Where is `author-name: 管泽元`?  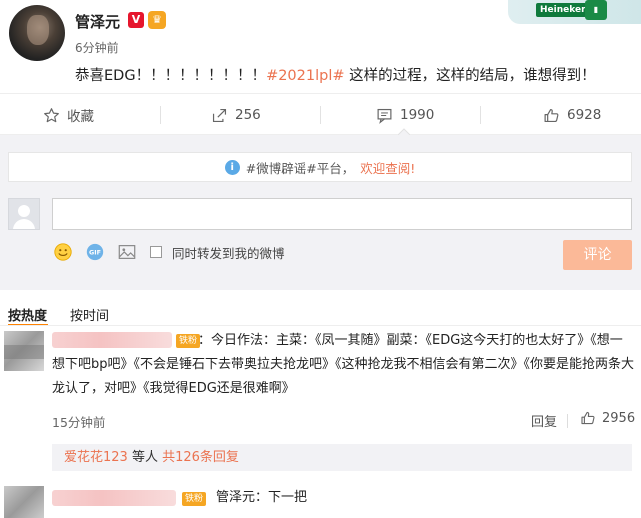
author-name: 管泽元 is located at coordinates (97, 21).